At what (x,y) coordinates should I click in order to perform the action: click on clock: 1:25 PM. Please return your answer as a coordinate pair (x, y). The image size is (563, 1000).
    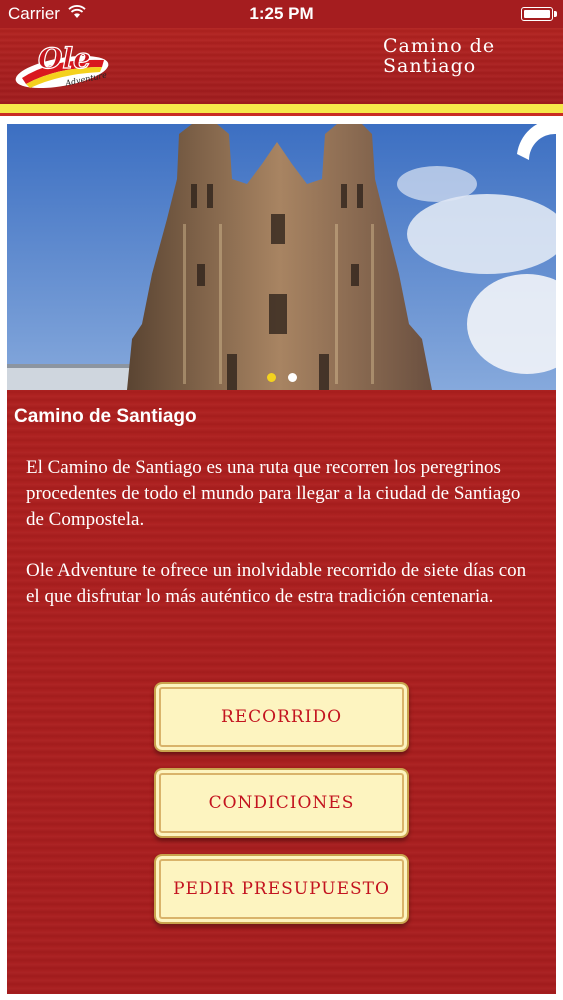
    Looking at the image, I should click on (281, 13).